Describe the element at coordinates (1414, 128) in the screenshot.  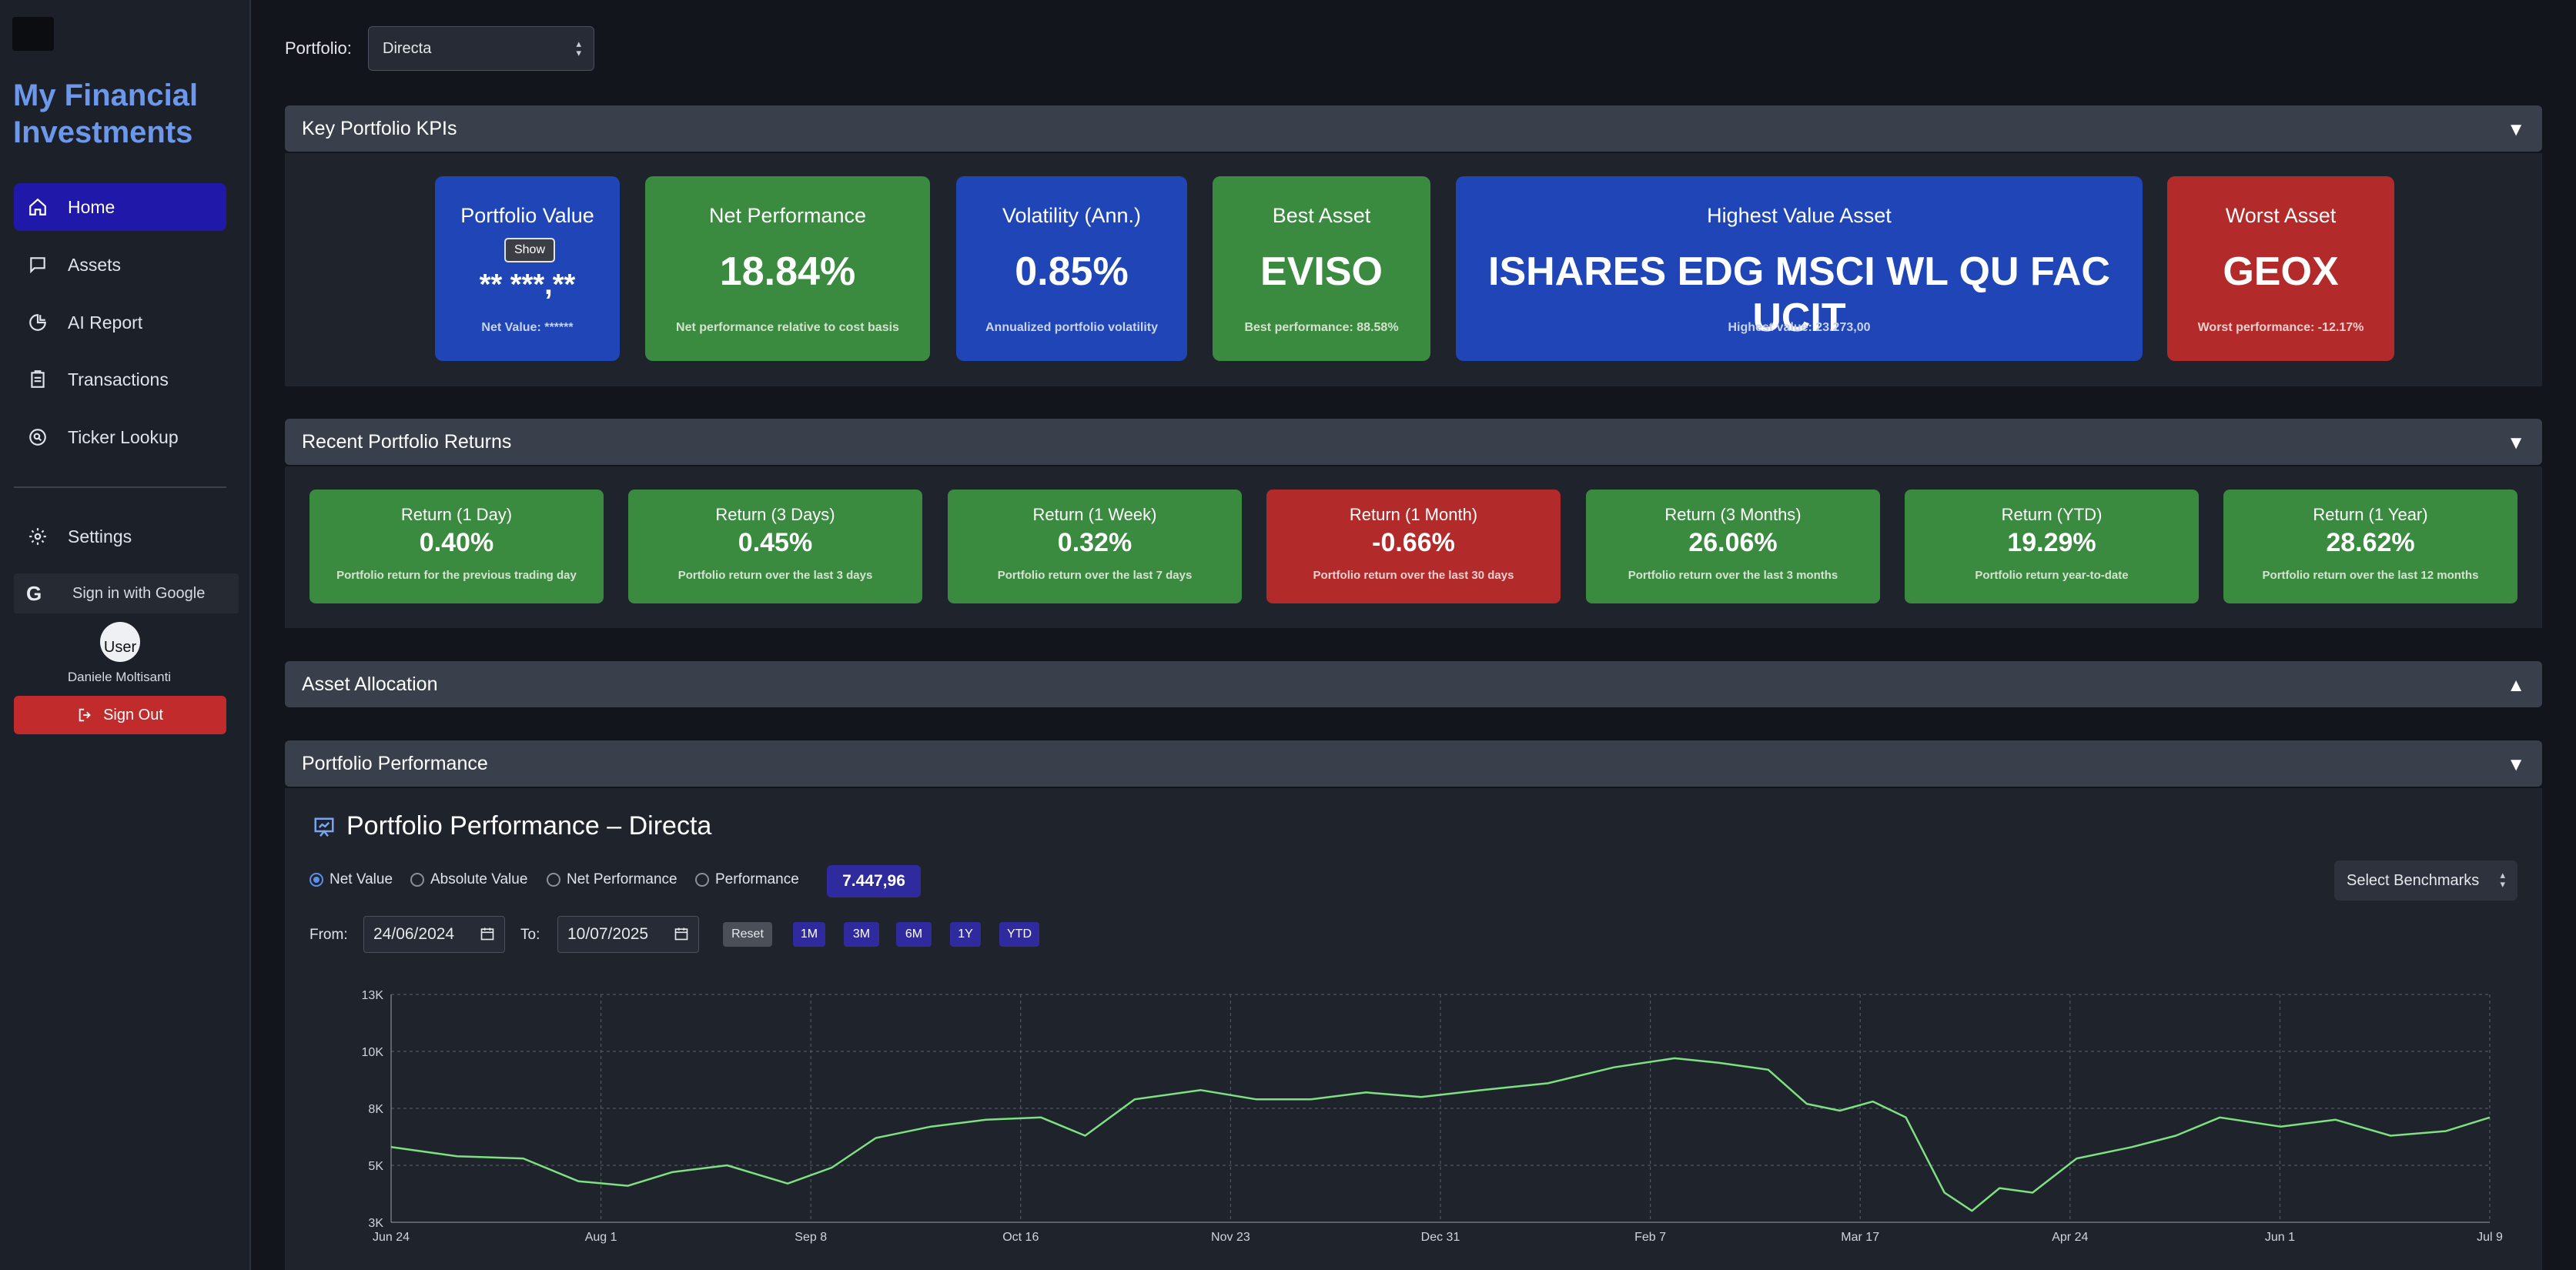
I see `section-header-kpis: Key Portfolio KPIs ▼` at that location.